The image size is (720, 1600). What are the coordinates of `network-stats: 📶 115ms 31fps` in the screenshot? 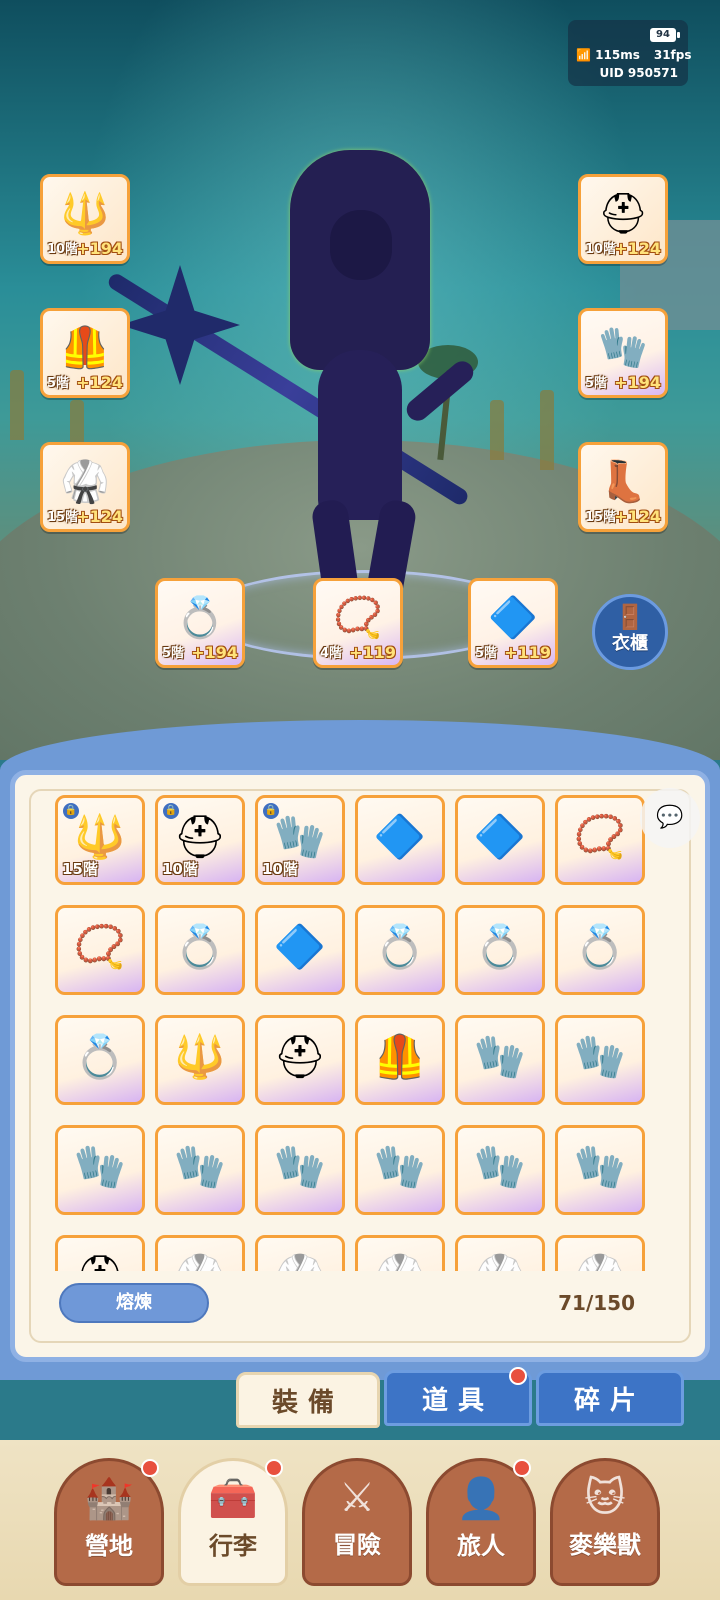 It's located at (634, 55).